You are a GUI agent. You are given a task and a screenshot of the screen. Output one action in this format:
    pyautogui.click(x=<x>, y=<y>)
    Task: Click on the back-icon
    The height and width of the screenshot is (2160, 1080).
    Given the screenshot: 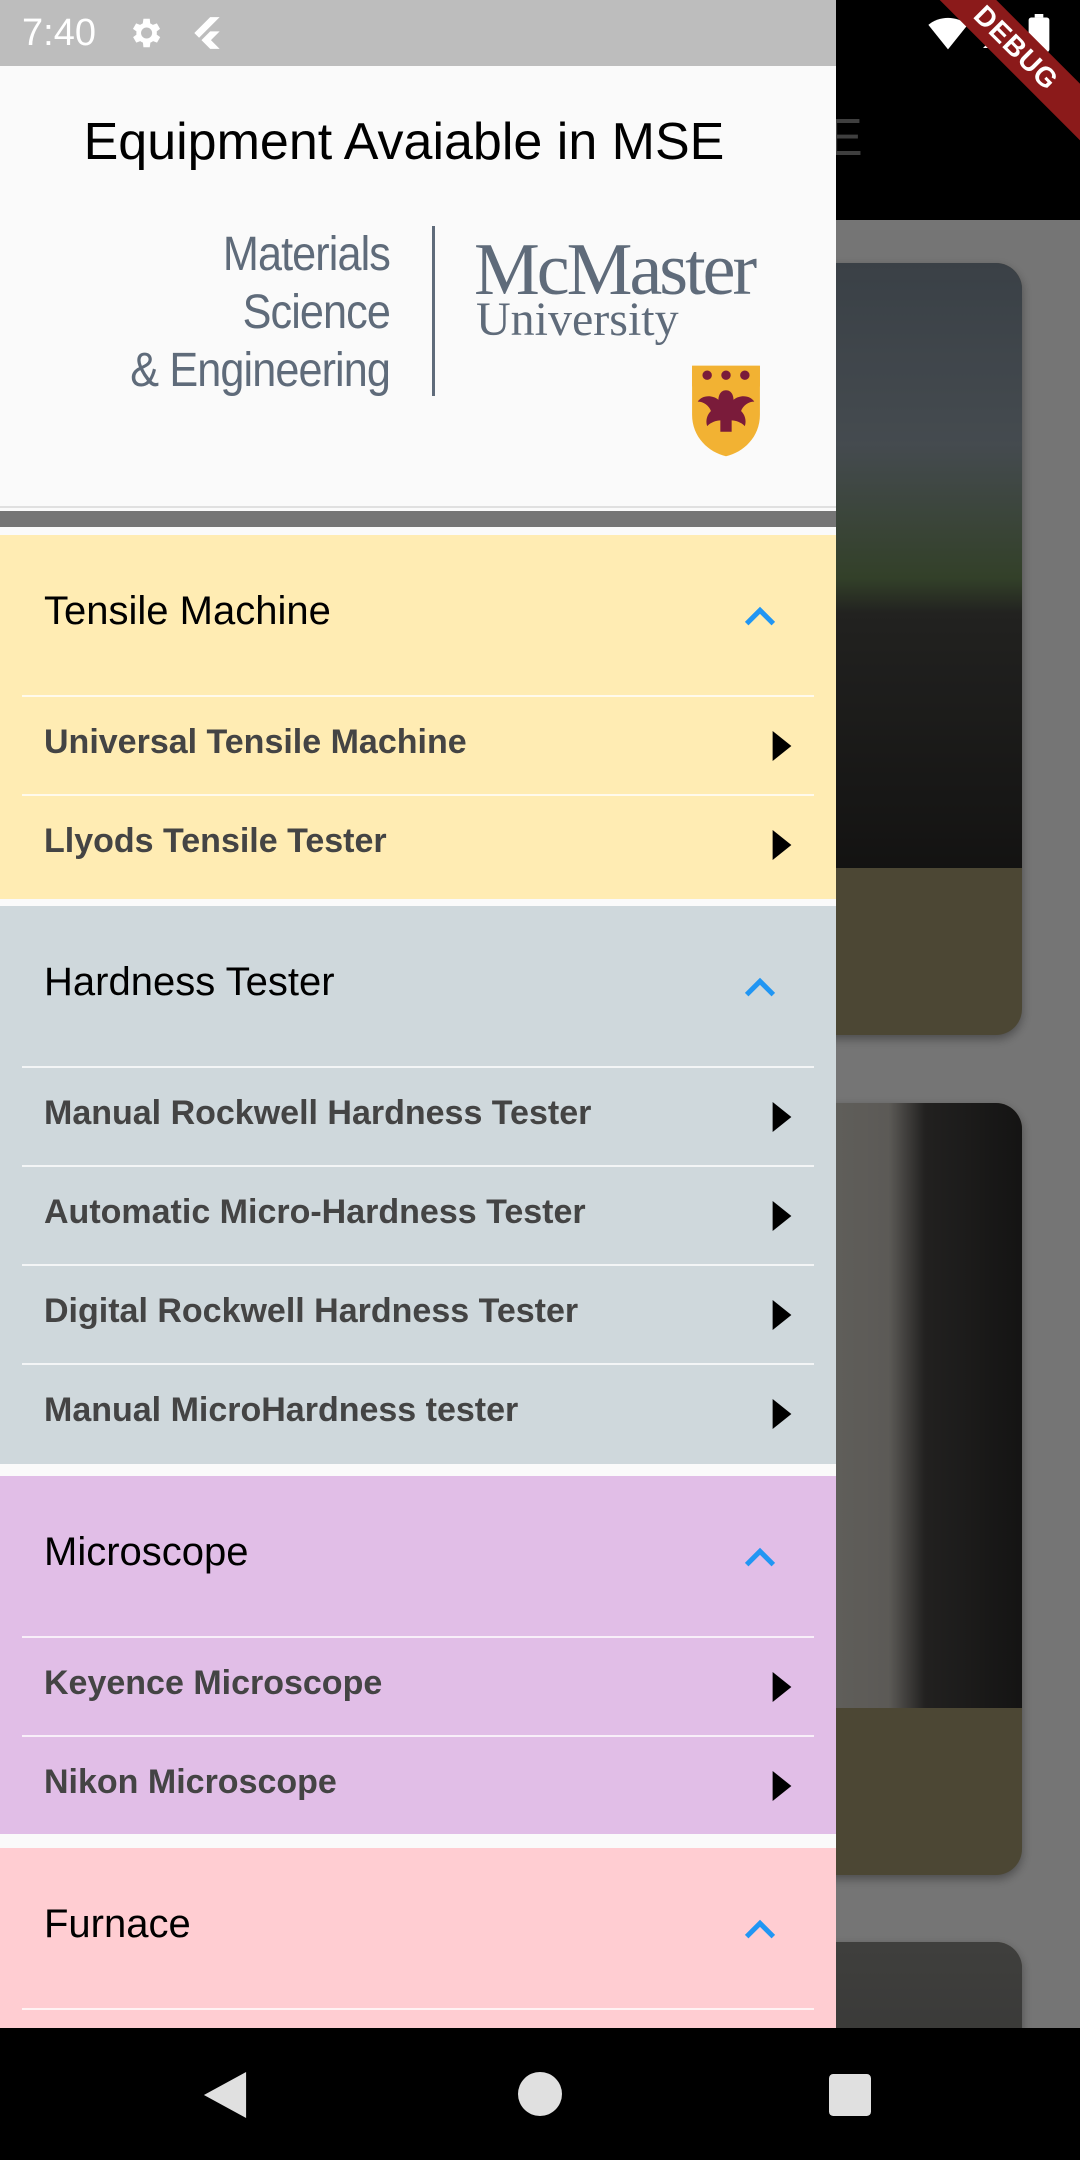 What is the action you would take?
    pyautogui.click(x=225, y=2095)
    